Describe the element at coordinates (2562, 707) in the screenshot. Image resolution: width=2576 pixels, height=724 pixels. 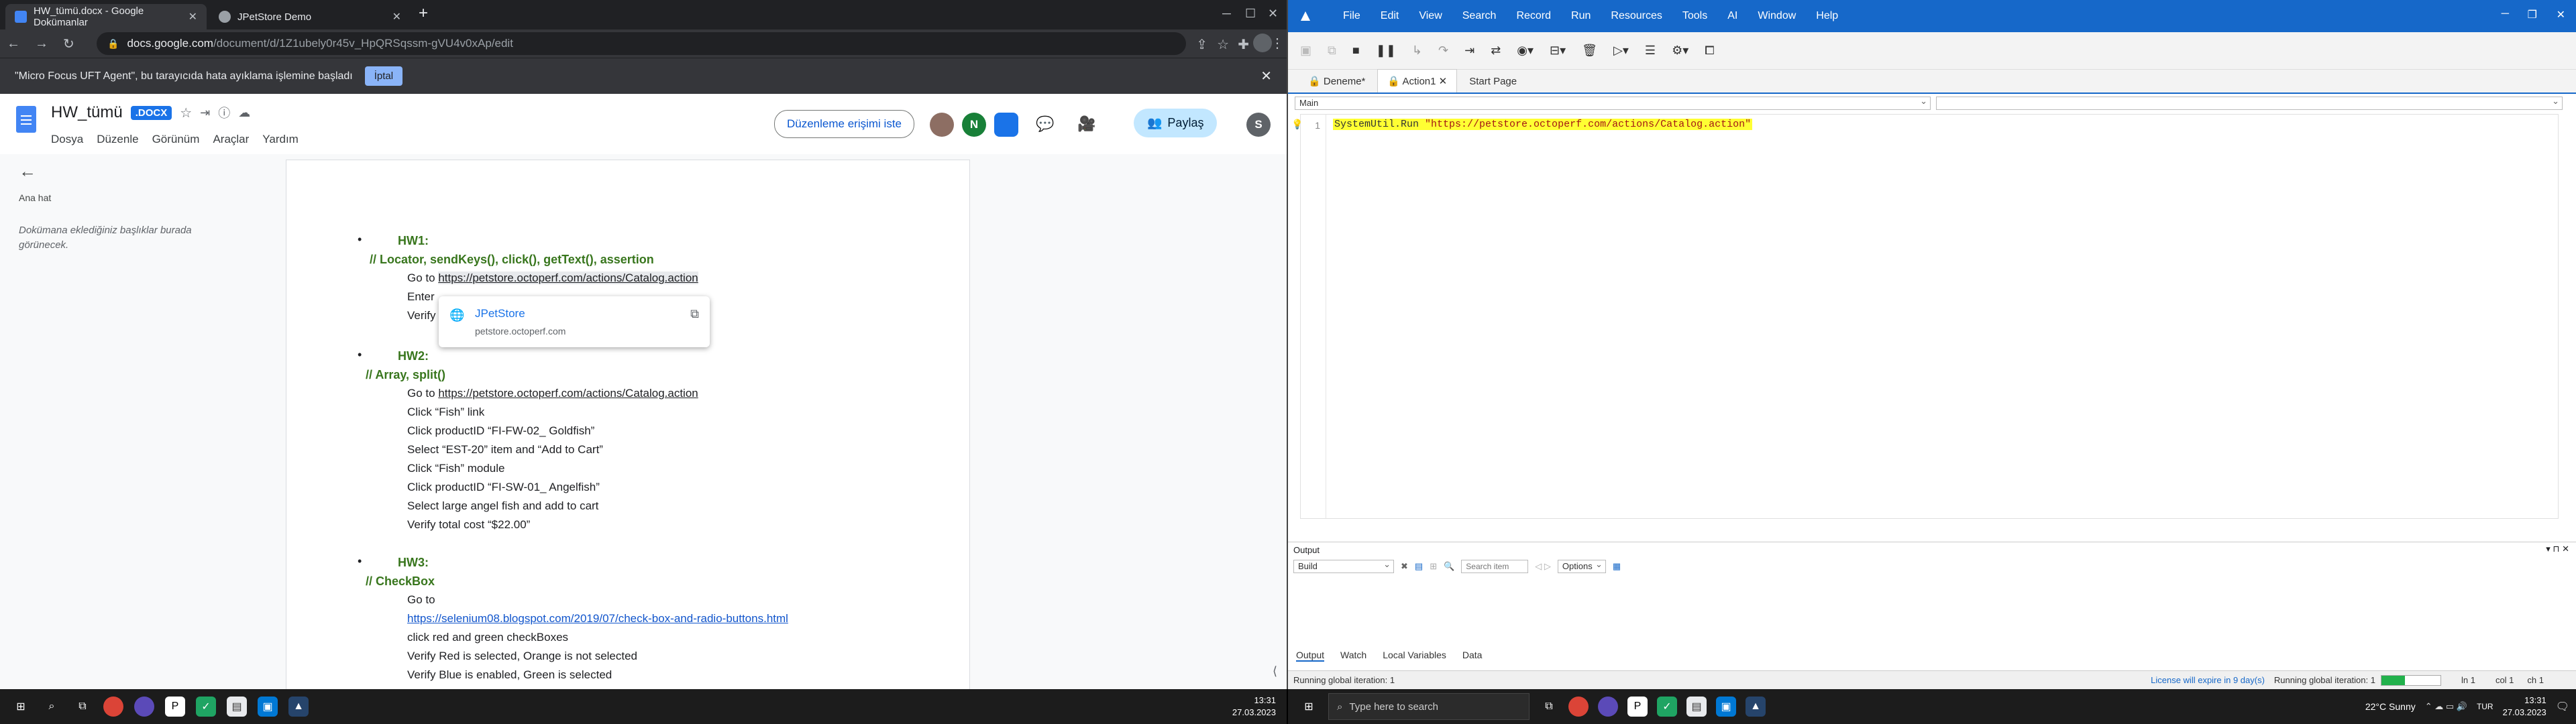
I see `notification-icon: 🗨` at that location.